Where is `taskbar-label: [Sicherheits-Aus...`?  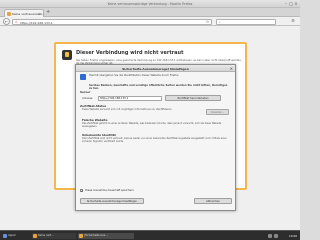
taskbar-label: [Sicherheits-Aus... is located at coordinates (96, 235).